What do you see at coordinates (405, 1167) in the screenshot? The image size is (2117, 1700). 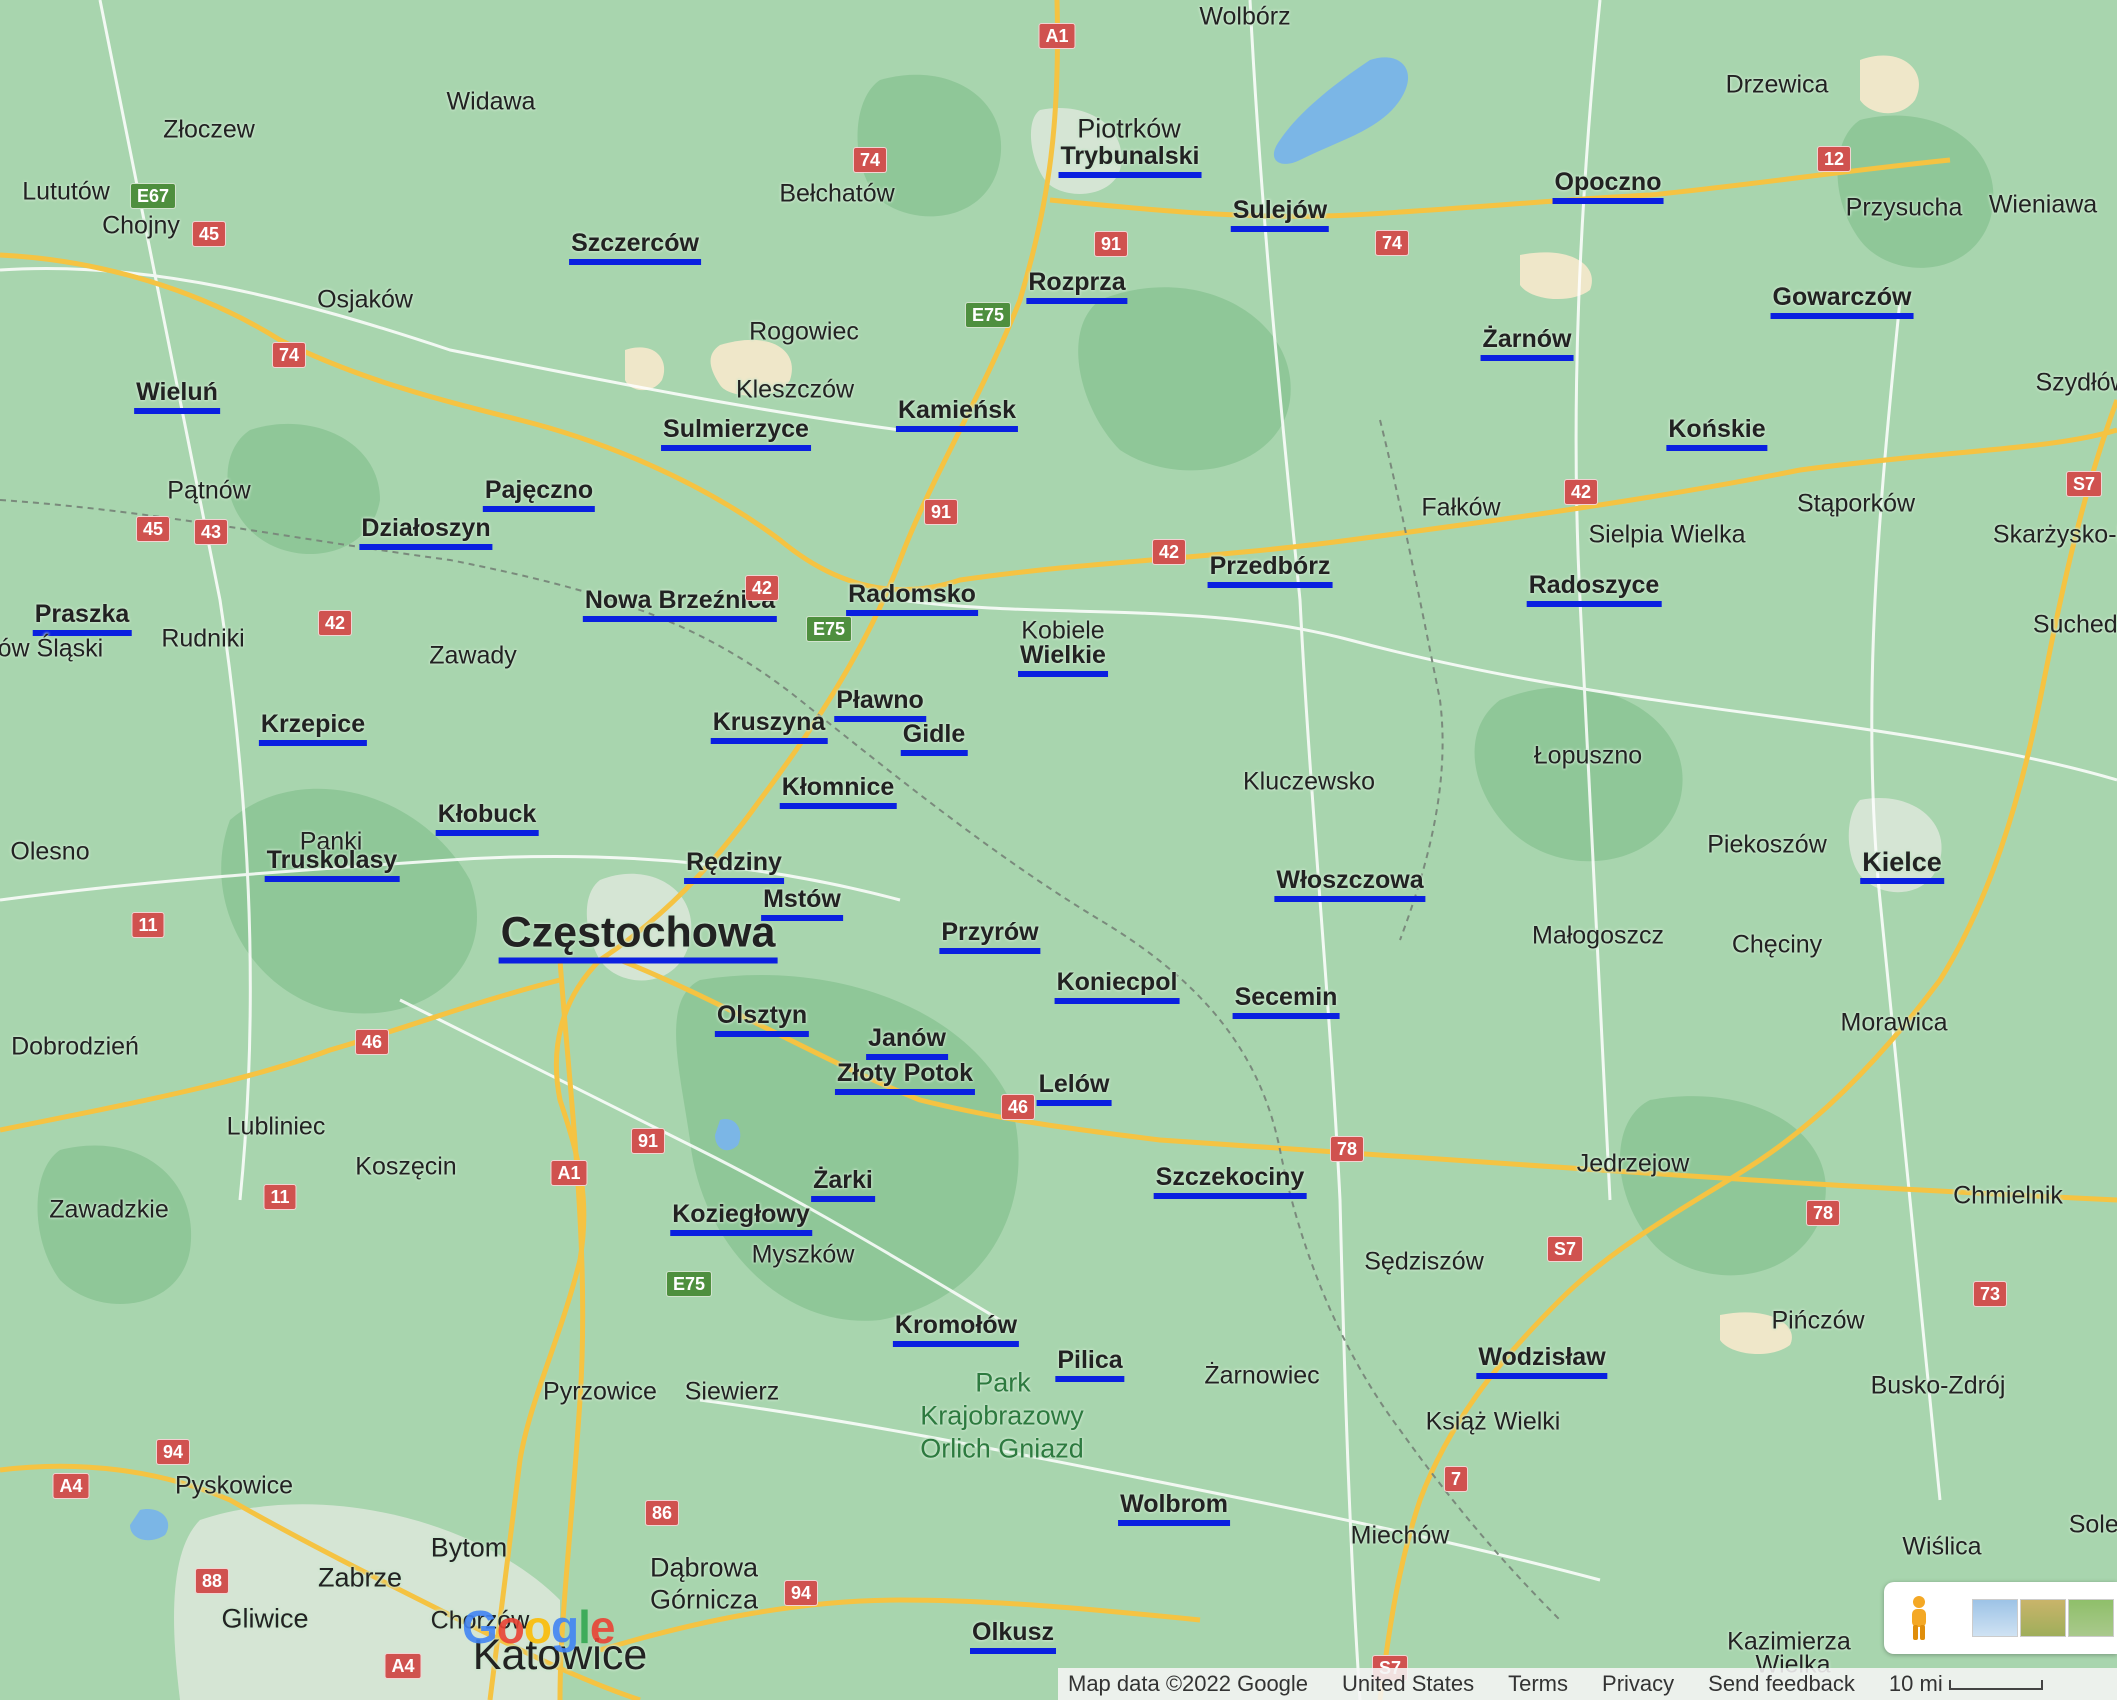 I see `place-label: Koszęcin` at bounding box center [405, 1167].